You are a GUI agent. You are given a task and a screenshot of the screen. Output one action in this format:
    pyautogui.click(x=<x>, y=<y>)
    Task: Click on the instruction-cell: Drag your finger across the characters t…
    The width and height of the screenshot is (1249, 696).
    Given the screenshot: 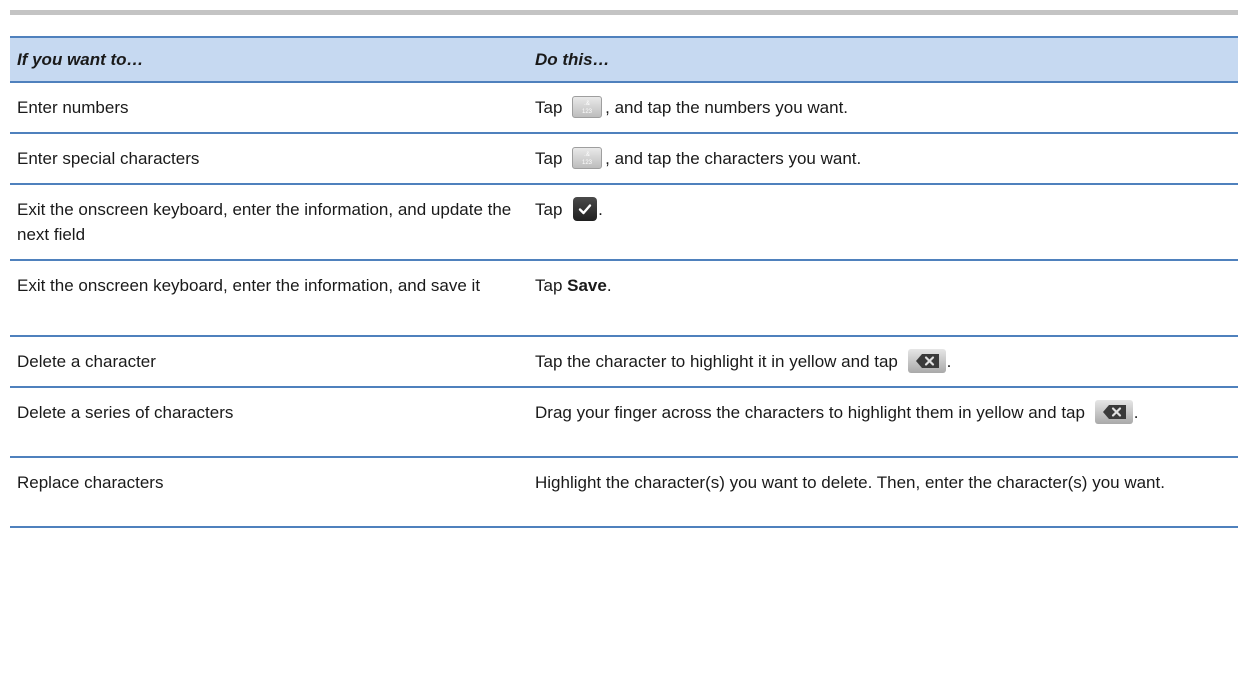 What is the action you would take?
    pyautogui.click(x=883, y=422)
    